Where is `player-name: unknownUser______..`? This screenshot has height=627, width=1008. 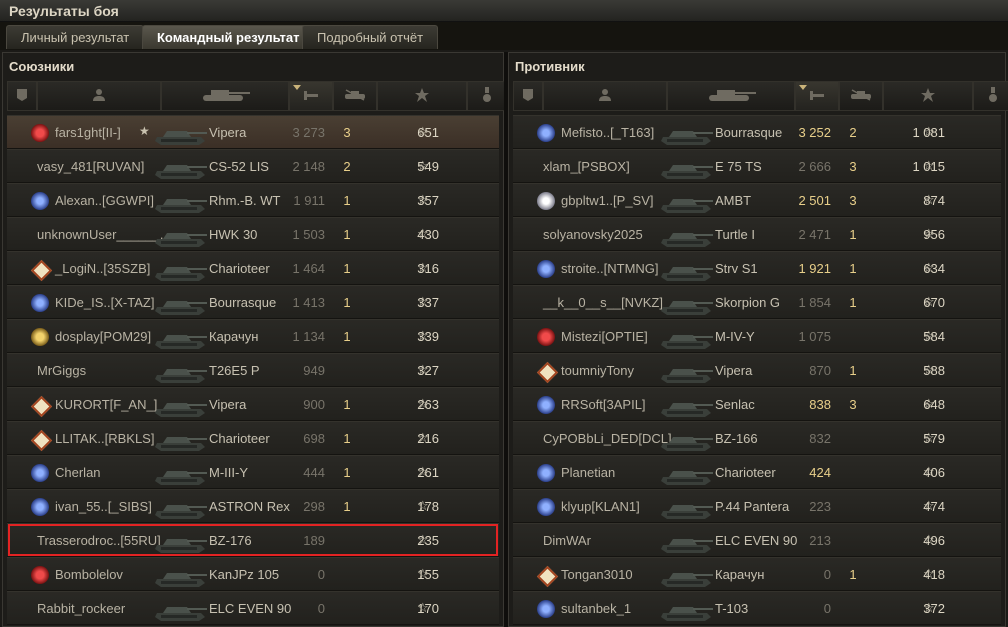 player-name: unknownUser______.. is located at coordinates (102, 234).